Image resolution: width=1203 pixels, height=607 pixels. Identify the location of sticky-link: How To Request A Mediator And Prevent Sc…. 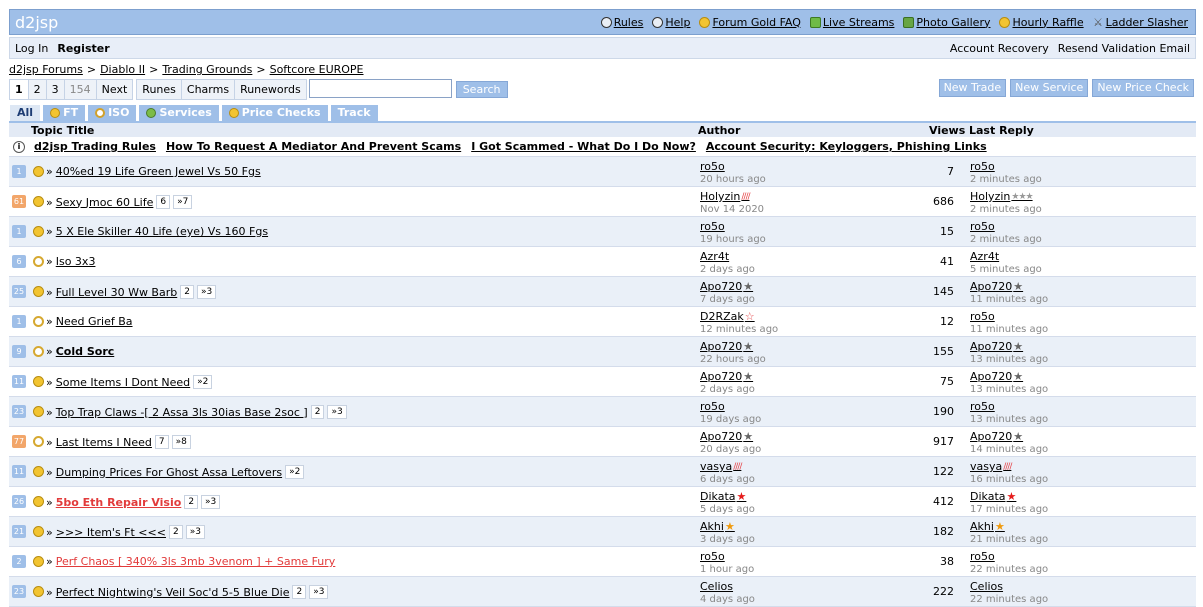
(313, 146).